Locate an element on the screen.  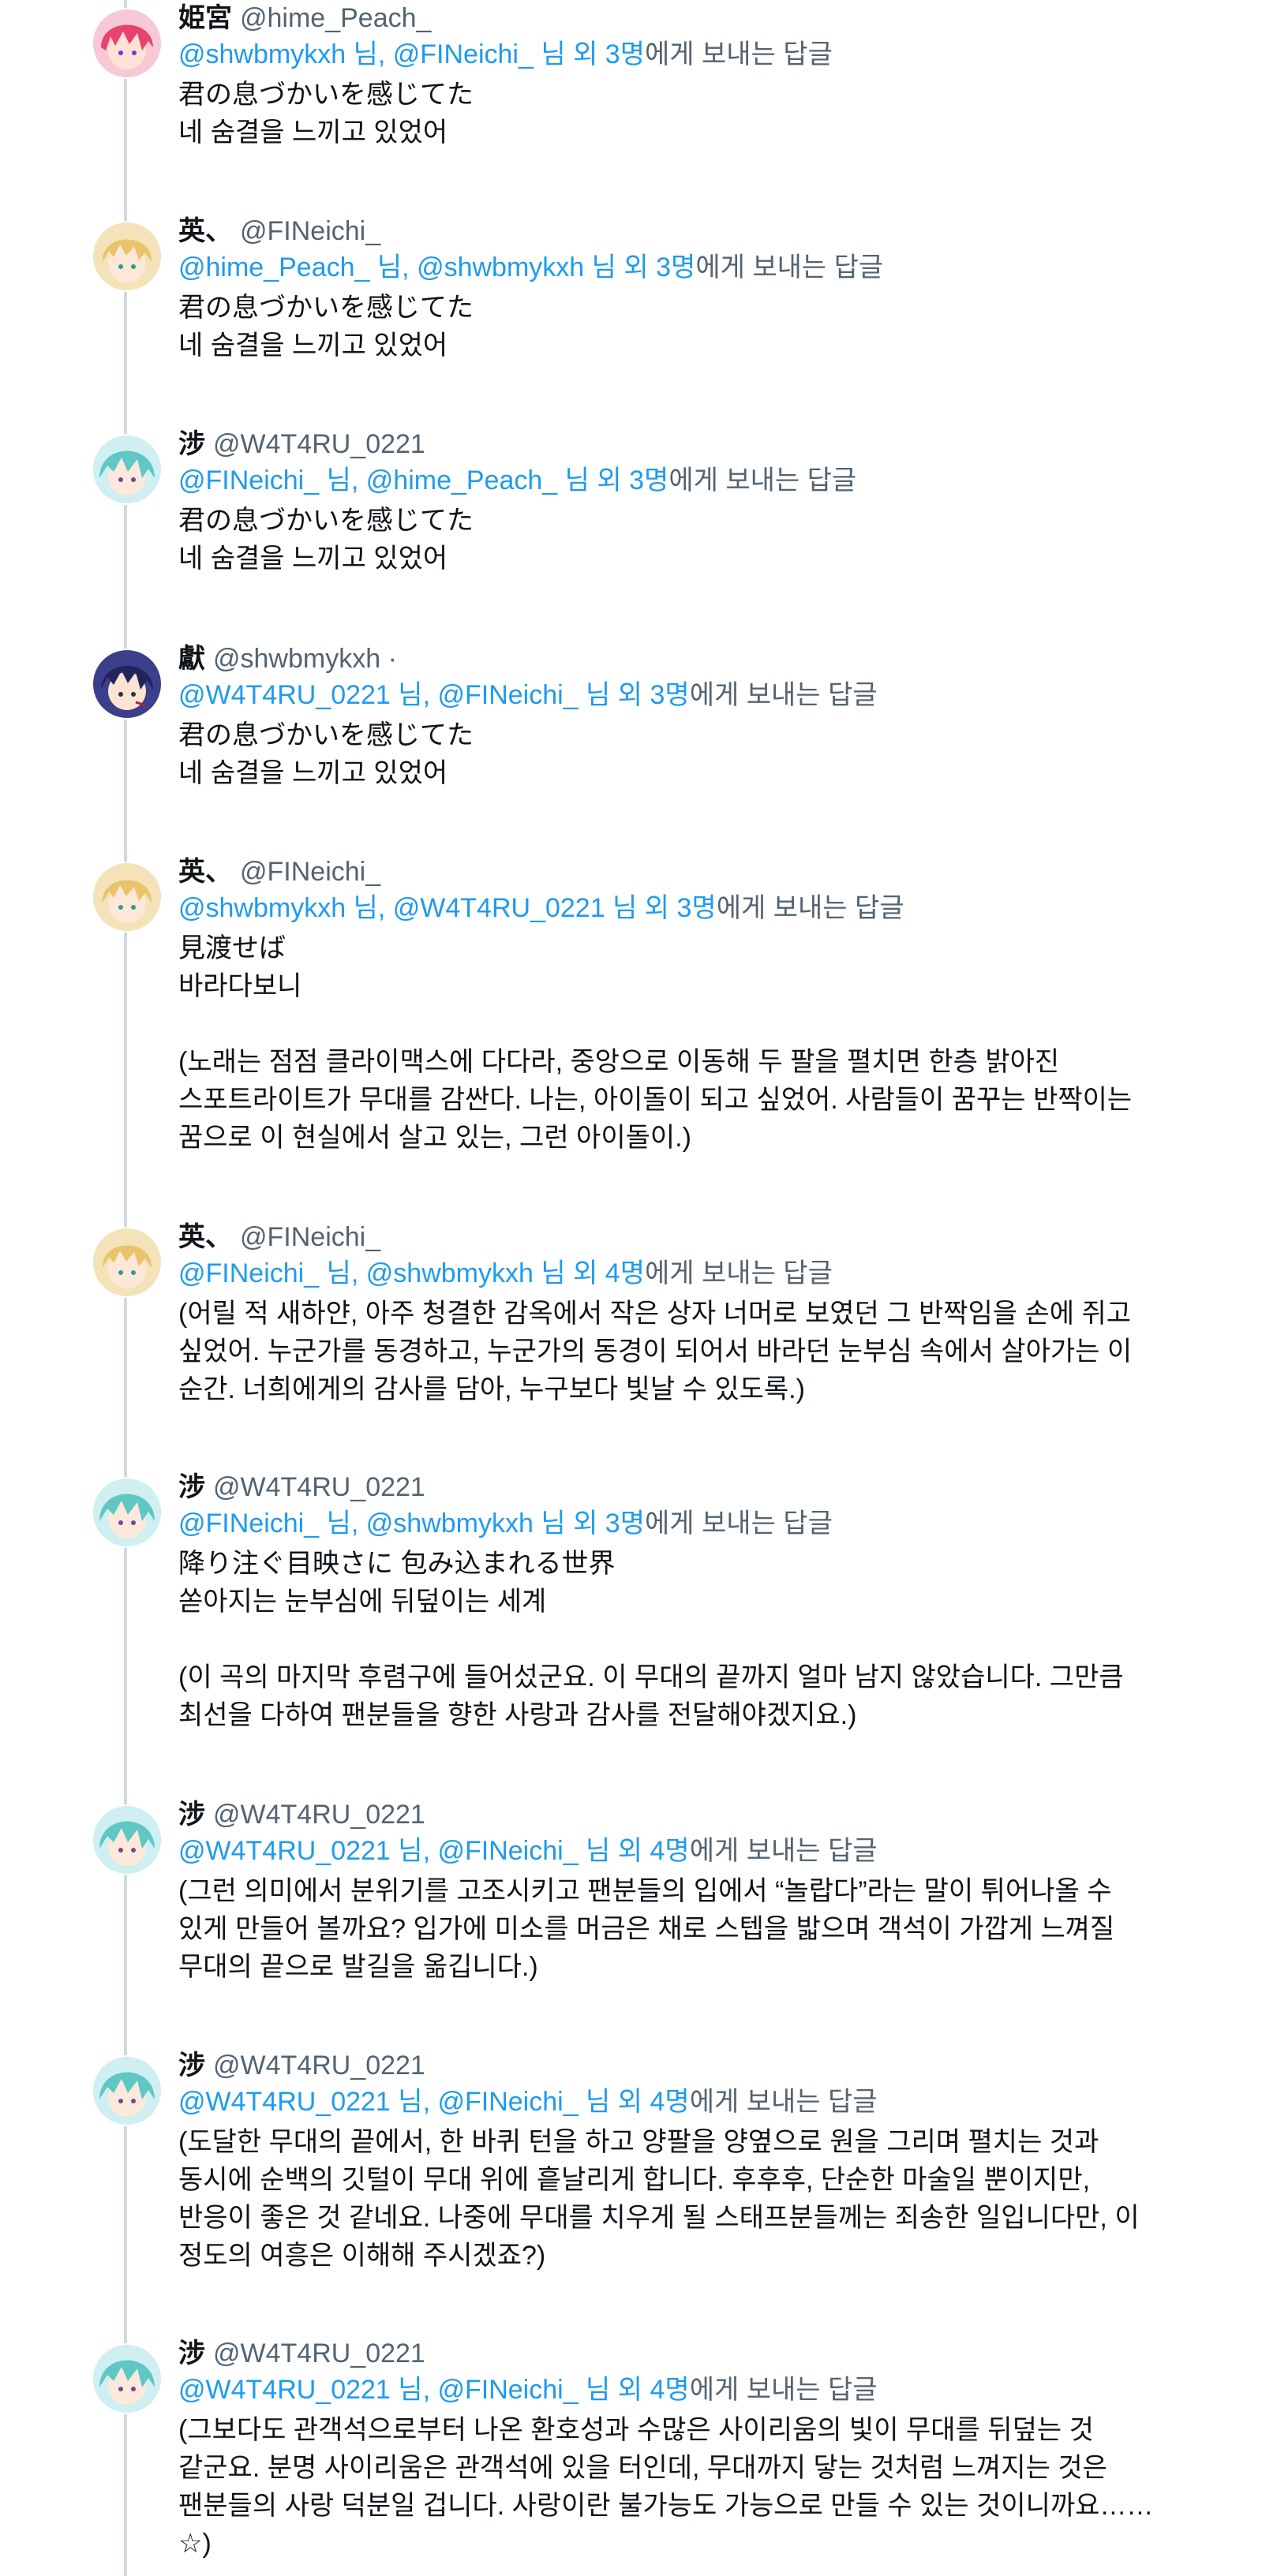
tweet-text-line: ☆) is located at coordinates (195, 2544).